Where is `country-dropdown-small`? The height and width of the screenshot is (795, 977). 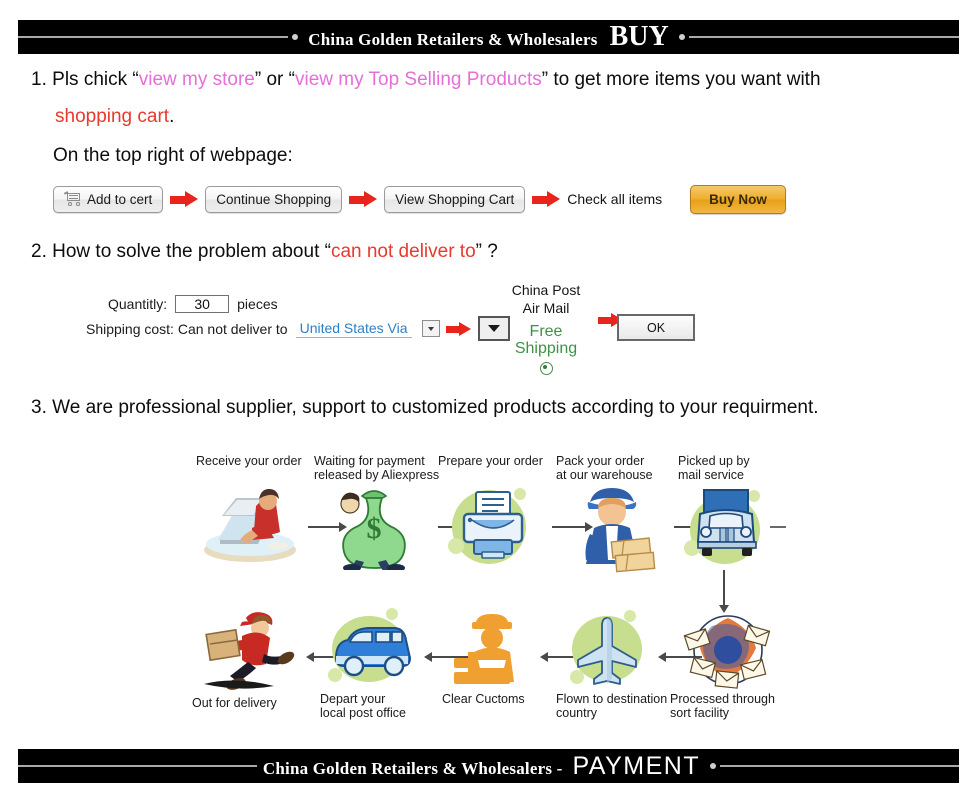
country-dropdown-small is located at coordinates (430, 328).